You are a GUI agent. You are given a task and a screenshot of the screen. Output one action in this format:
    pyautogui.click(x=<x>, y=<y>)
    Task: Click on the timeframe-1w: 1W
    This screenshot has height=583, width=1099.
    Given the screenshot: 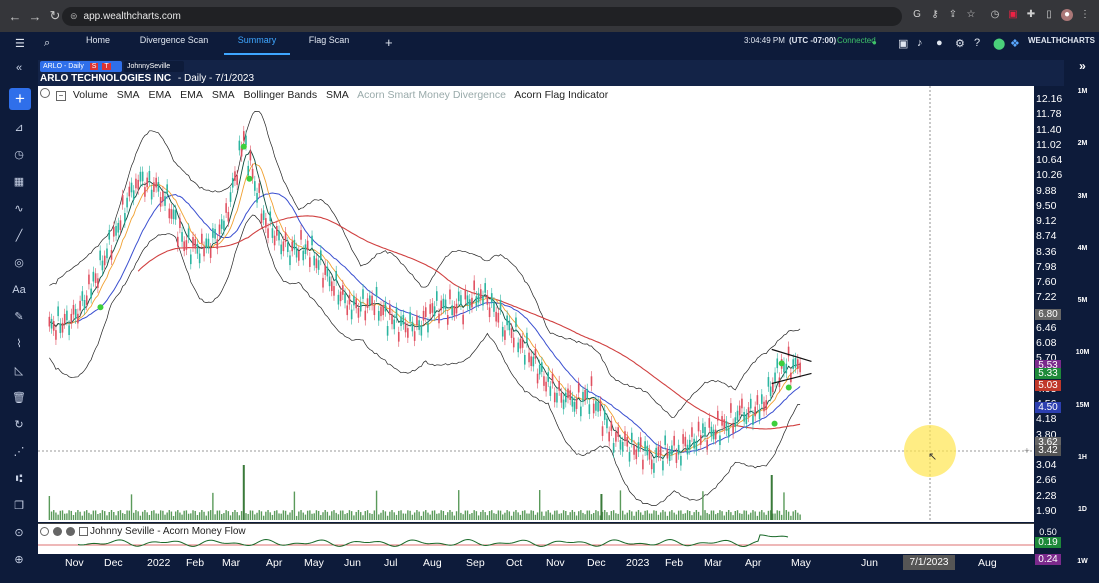 What is the action you would take?
    pyautogui.click(x=1082, y=561)
    